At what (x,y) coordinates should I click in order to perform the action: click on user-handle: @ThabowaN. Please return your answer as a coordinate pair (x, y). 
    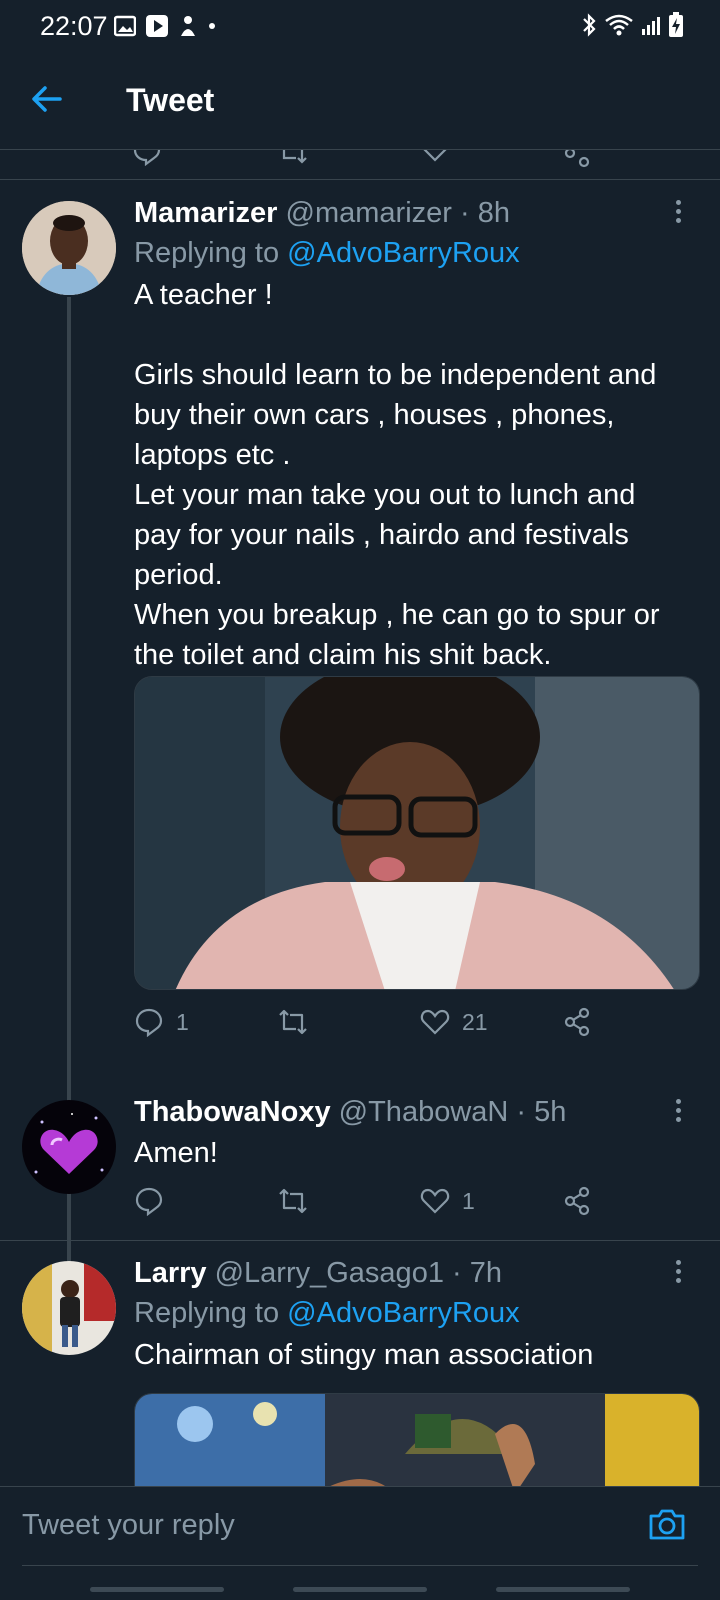
    Looking at the image, I should click on (424, 1112).